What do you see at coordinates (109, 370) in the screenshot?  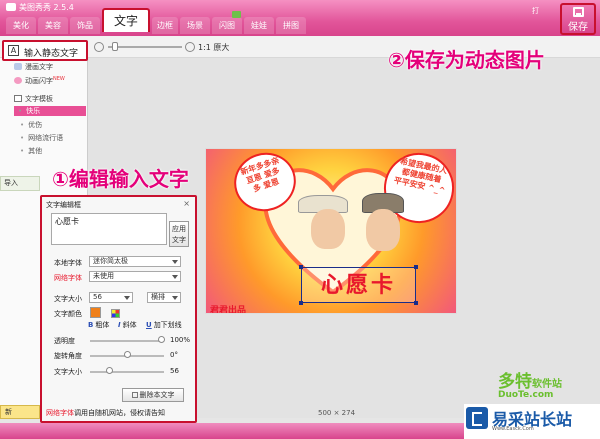 I see `font-size-slider-handle` at bounding box center [109, 370].